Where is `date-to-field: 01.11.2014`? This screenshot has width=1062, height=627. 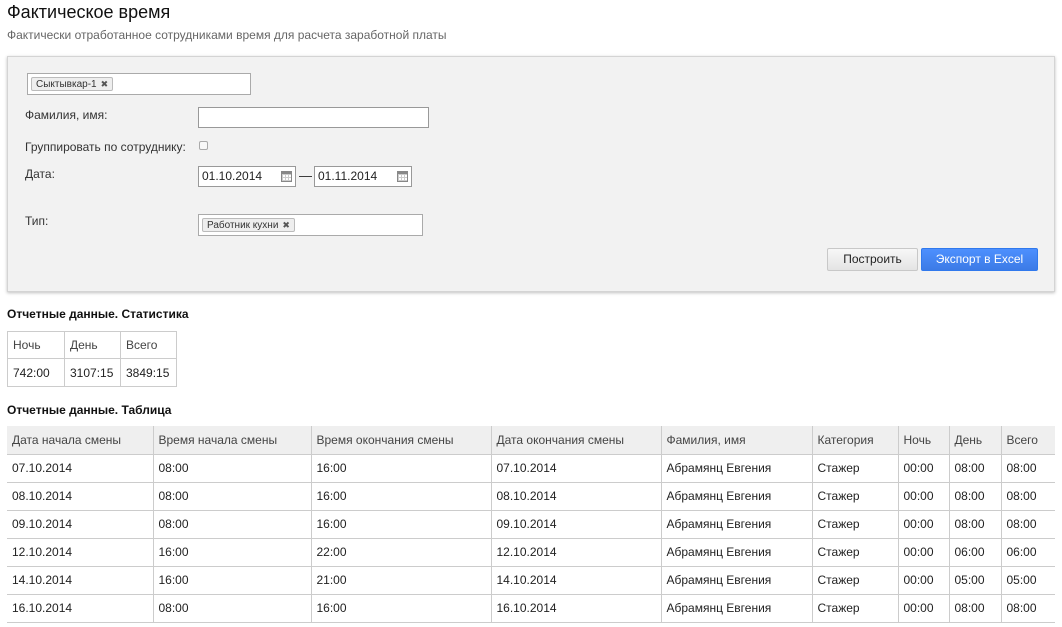 date-to-field: 01.11.2014 is located at coordinates (363, 176).